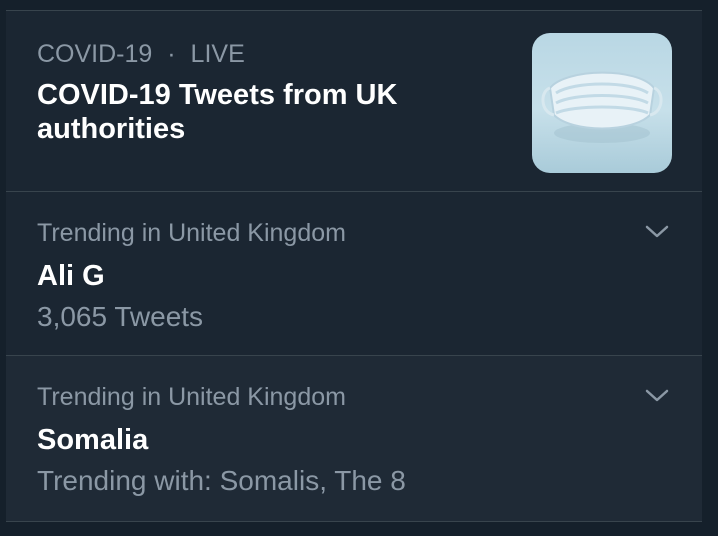 This screenshot has width=718, height=536. Describe the element at coordinates (217, 54) in the screenshot. I see `live-status: LIVE` at that location.